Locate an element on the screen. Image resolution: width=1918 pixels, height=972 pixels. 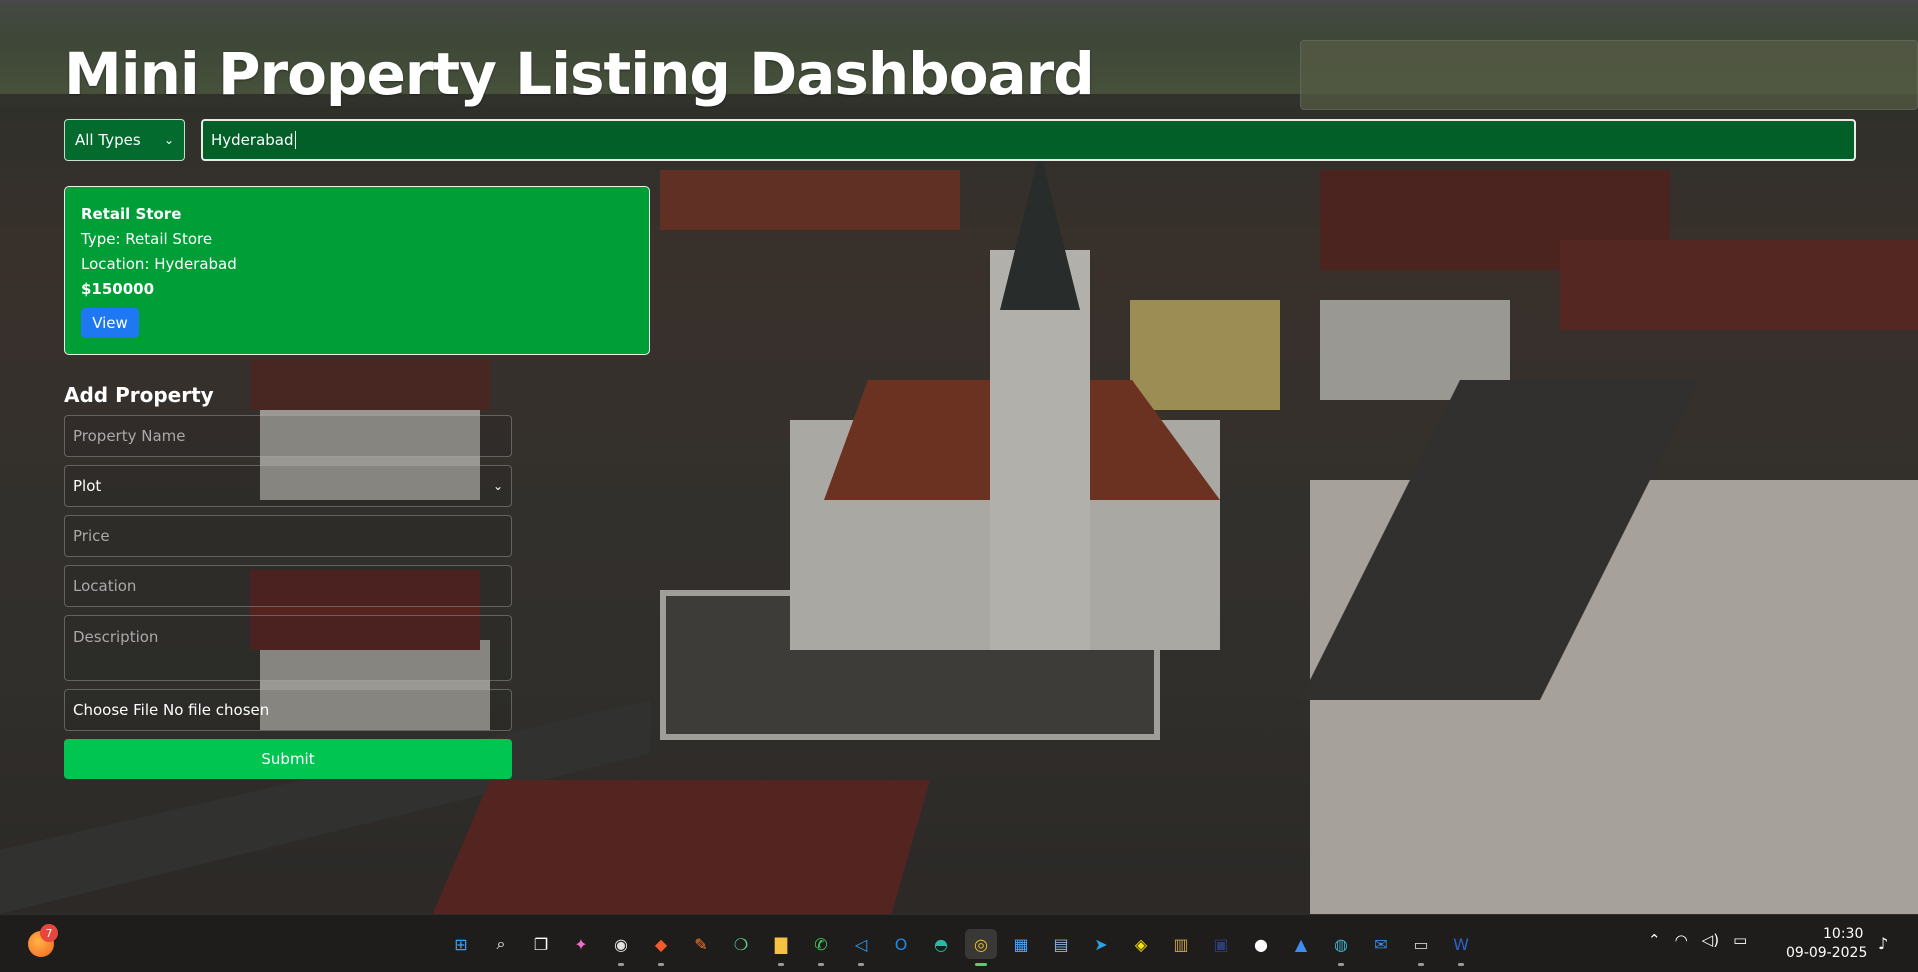
network-app-icon: ◍ is located at coordinates (1341, 947).